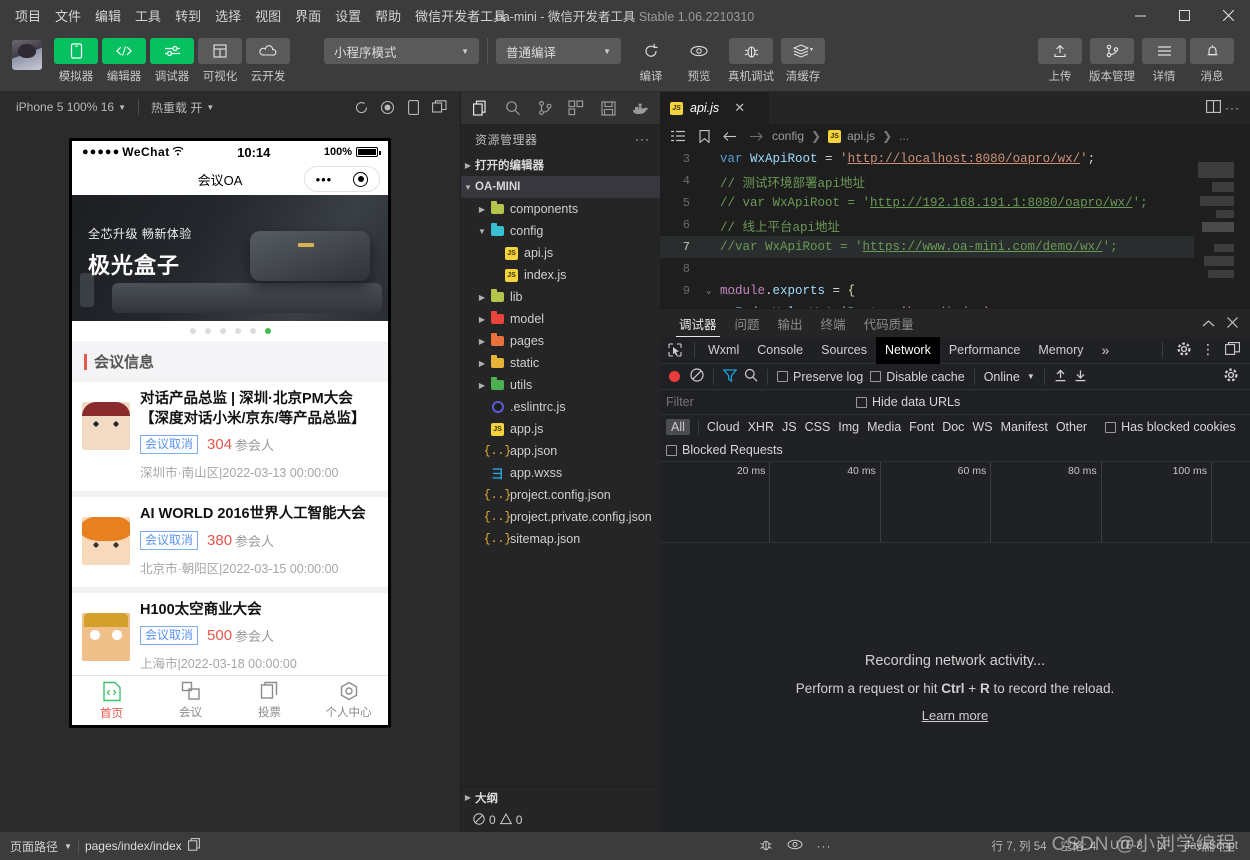 The width and height of the screenshot is (1250, 860). Describe the element at coordinates (268, 15) in the screenshot. I see `menu-item-view: 视图` at that location.